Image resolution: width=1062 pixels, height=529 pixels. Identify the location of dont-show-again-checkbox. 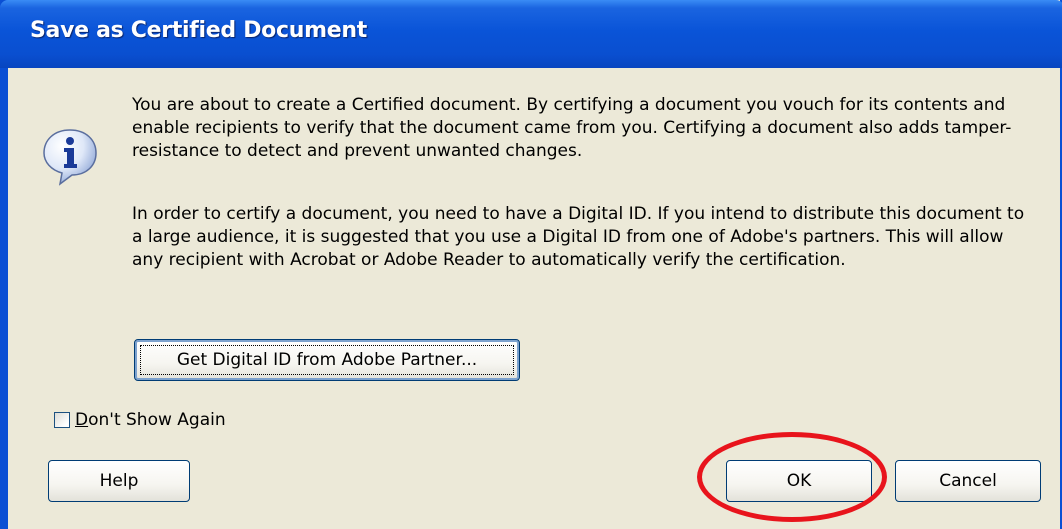
(62, 420).